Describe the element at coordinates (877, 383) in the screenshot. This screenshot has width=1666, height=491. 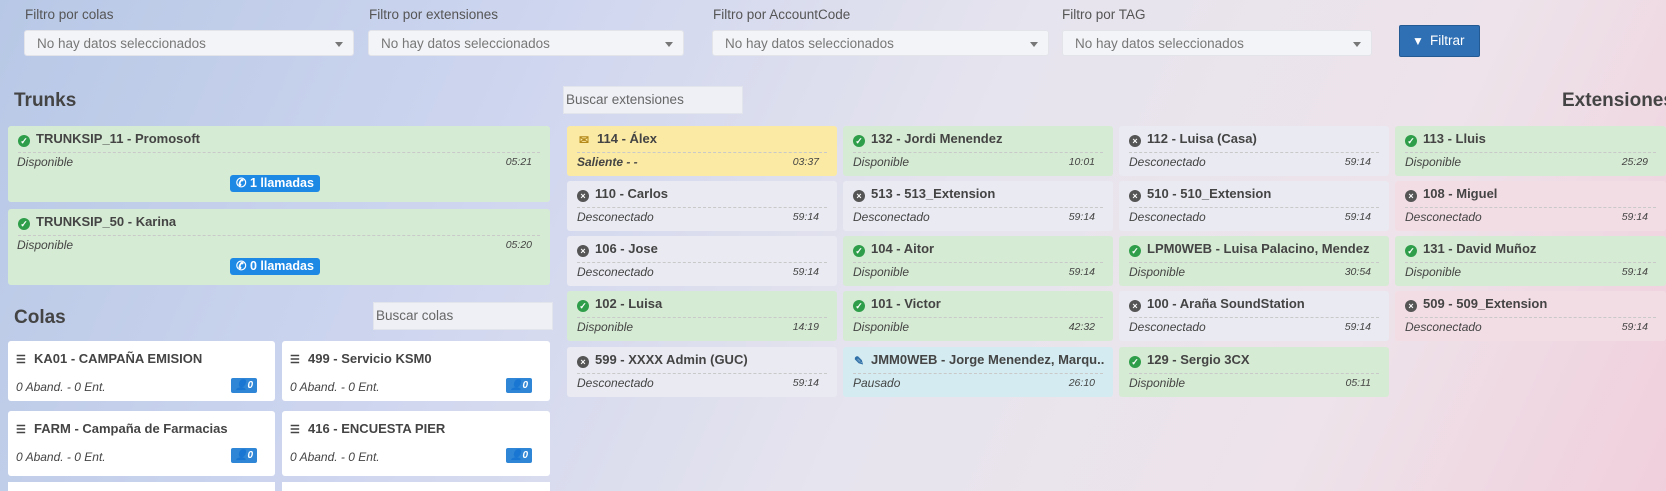
I see `extension-status: Pausado` at that location.